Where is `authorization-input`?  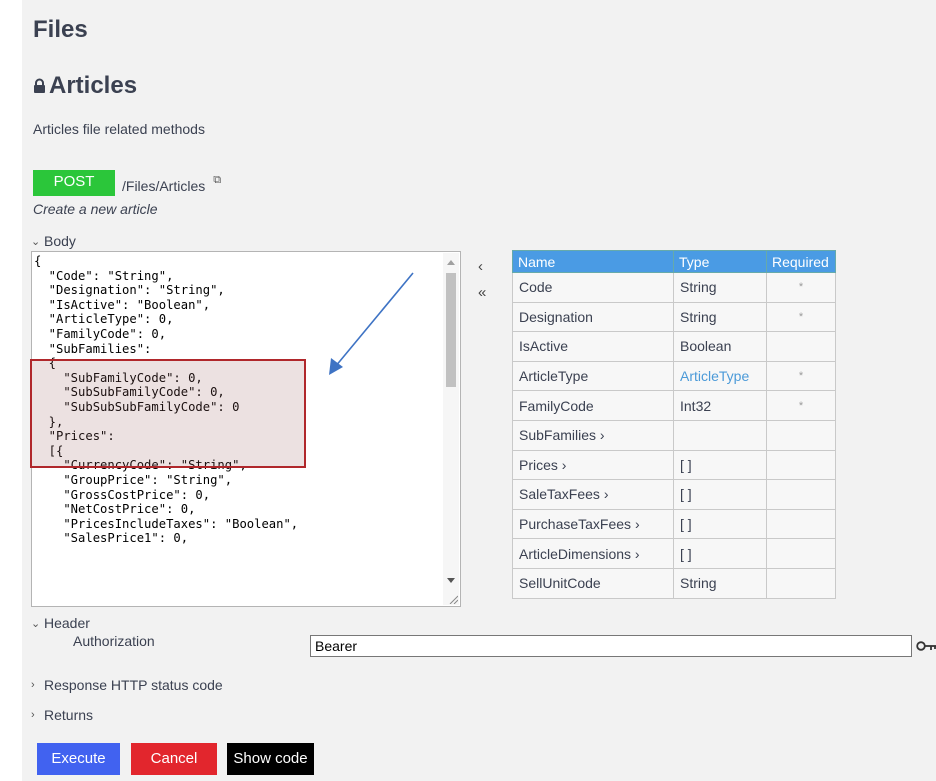
authorization-input is located at coordinates (611, 646).